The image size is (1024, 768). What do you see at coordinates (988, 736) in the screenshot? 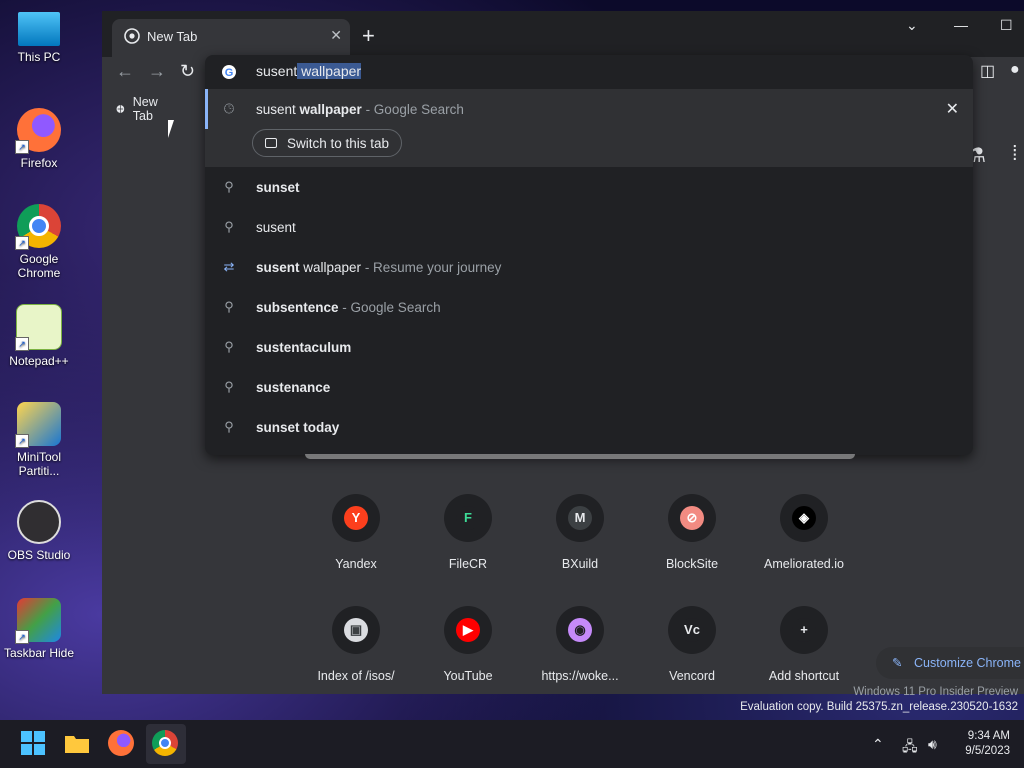
I see `clock-time: 9:34 AM` at bounding box center [988, 736].